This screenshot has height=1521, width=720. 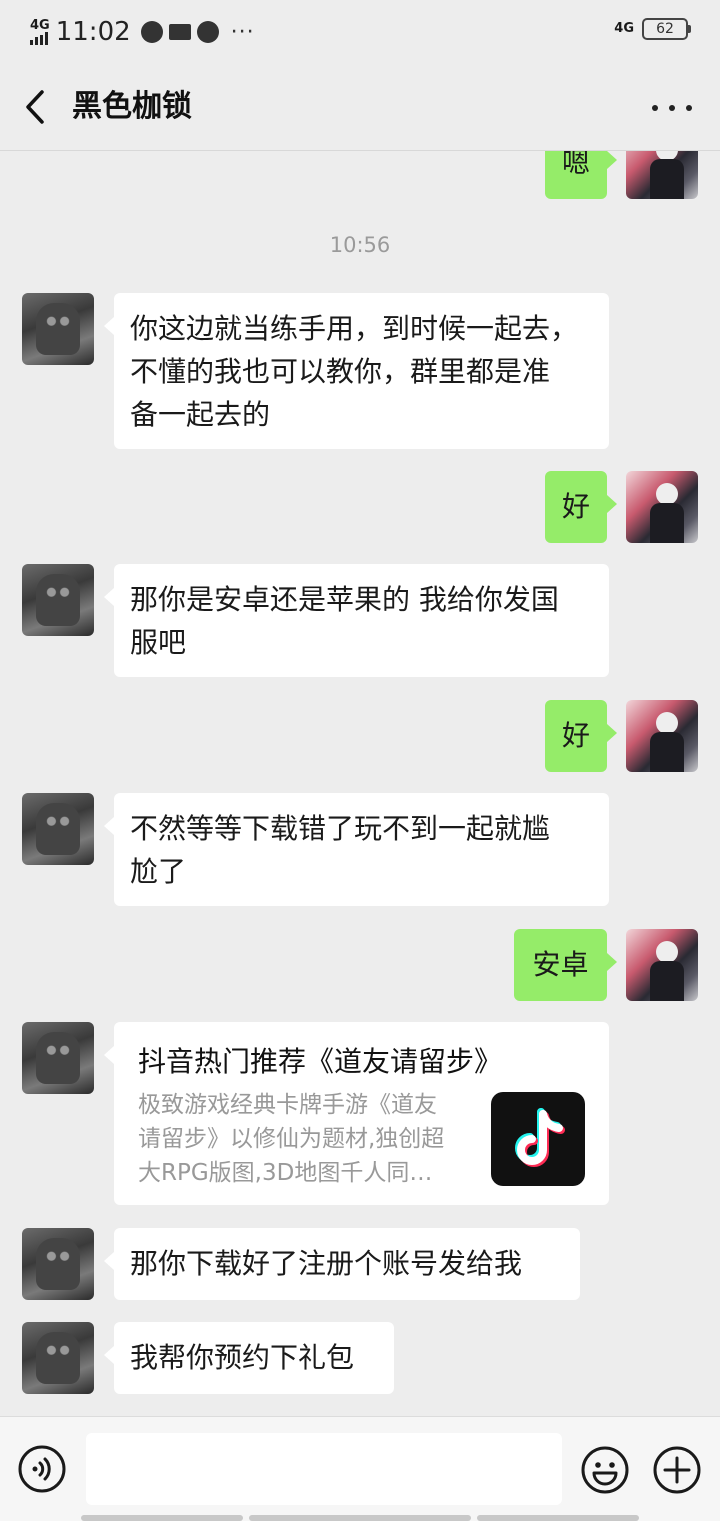 I want to click on back-button, so click(x=36, y=107).